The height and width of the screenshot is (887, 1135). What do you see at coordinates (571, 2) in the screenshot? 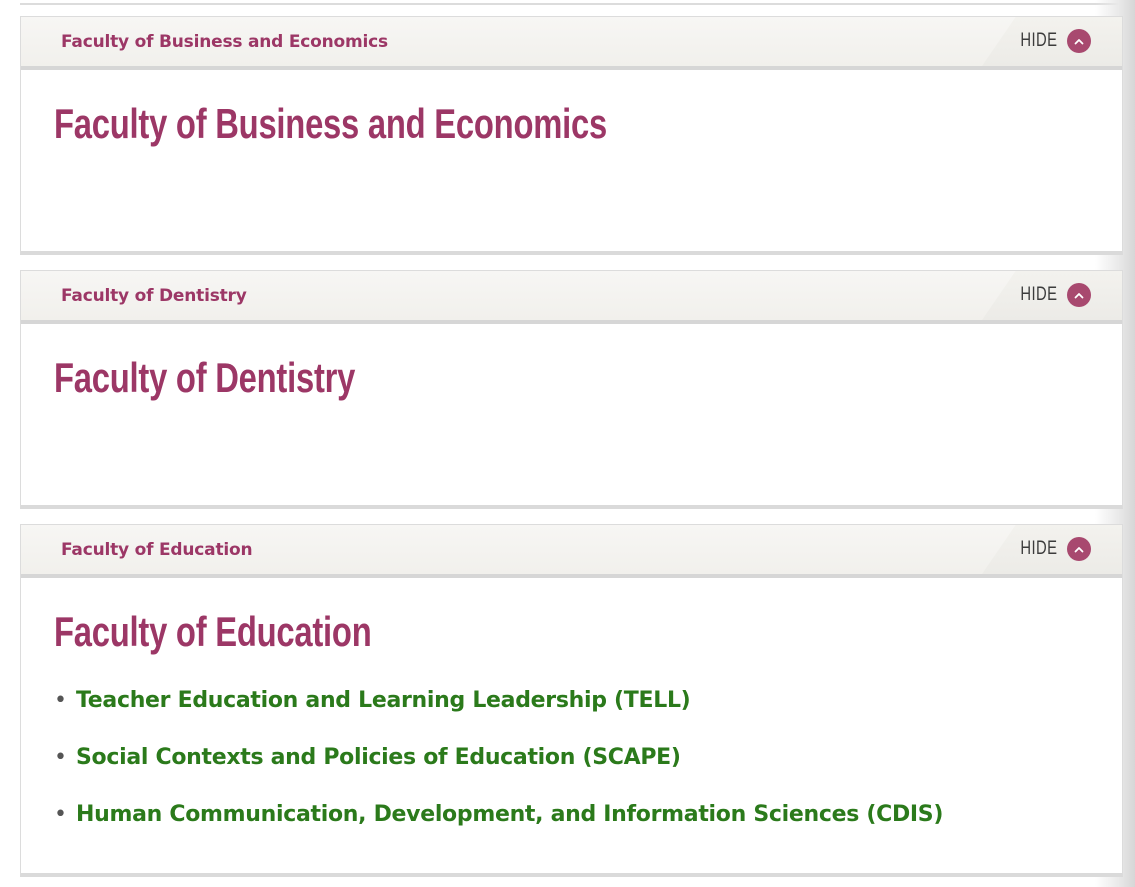
I see `previous-panel-edge` at bounding box center [571, 2].